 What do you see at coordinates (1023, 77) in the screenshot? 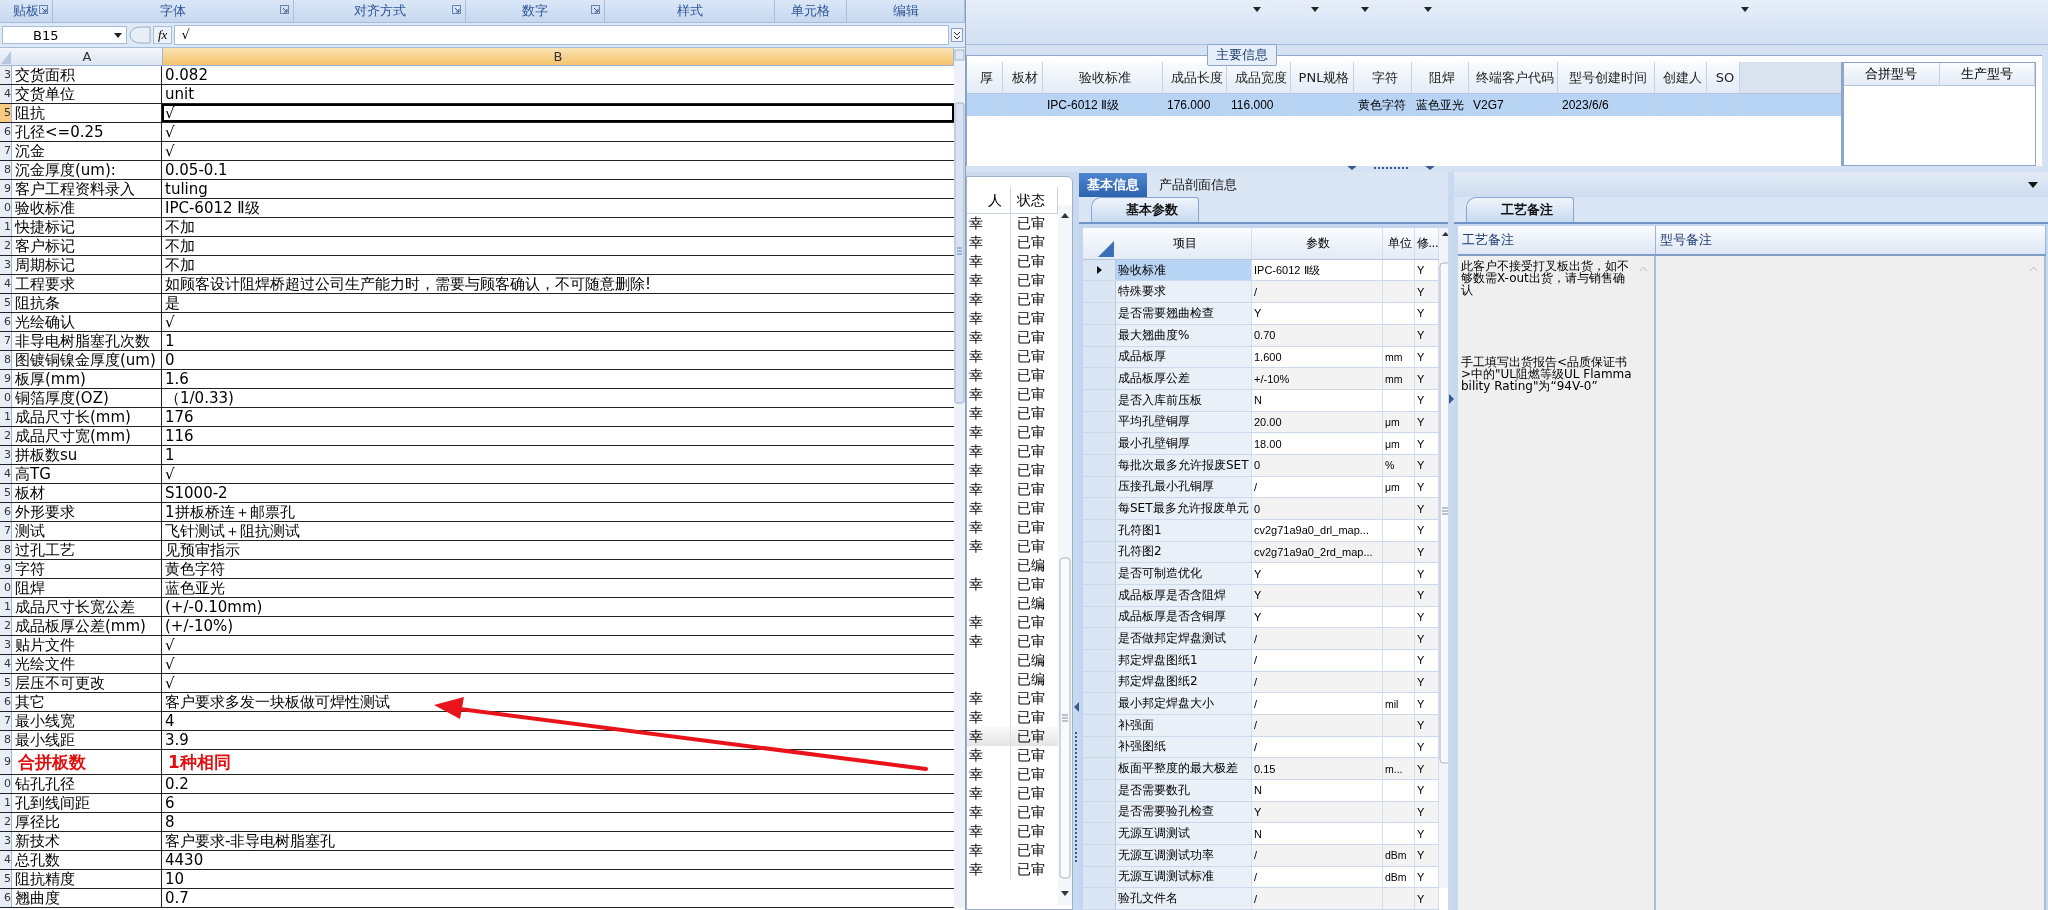
I see `column-header: 板材` at bounding box center [1023, 77].